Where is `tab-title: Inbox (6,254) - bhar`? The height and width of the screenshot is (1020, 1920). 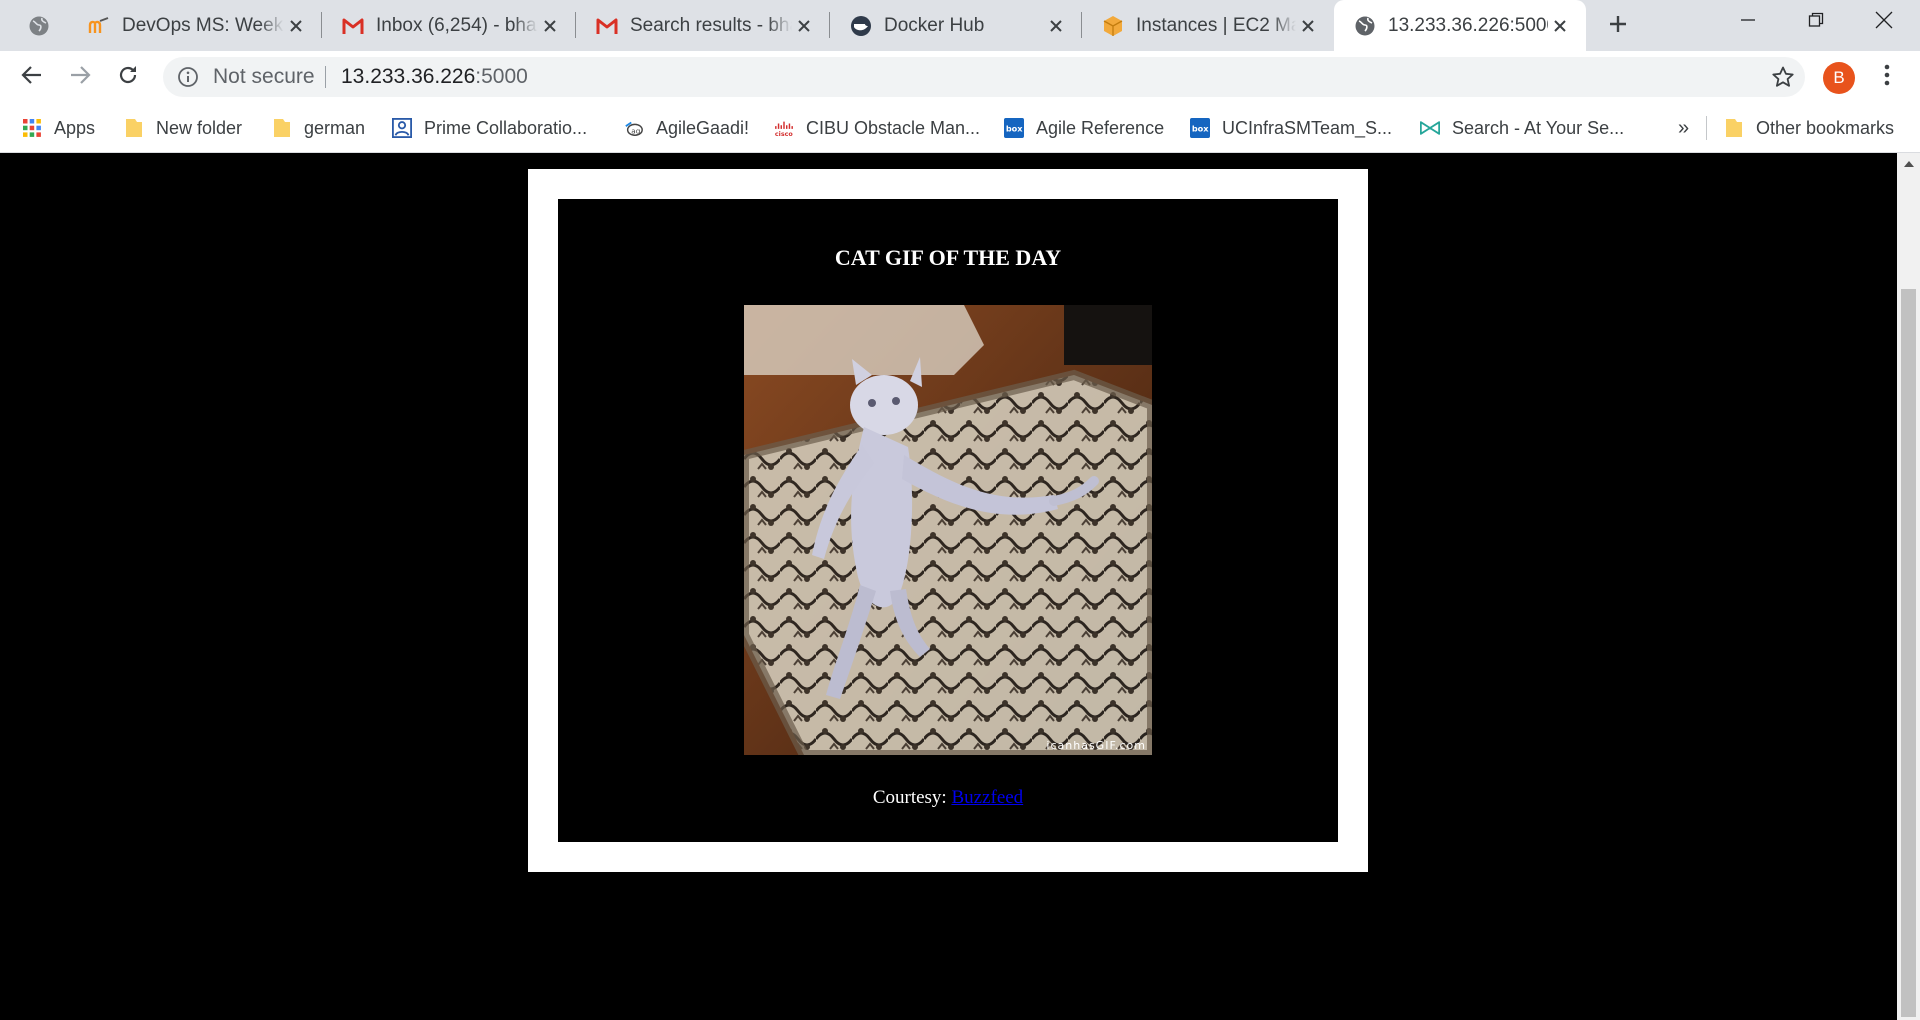
tab-title: Inbox (6,254) - bhar is located at coordinates (457, 25).